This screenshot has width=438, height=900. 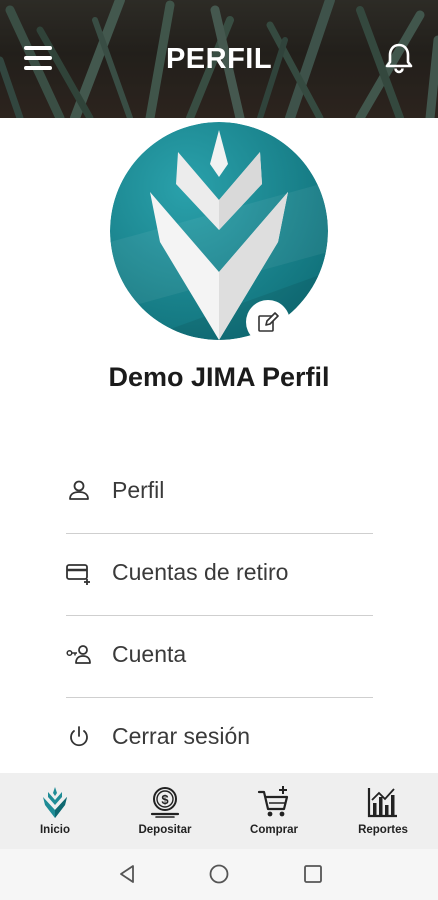 What do you see at coordinates (382, 803) in the screenshot?
I see `bar-chart-icon` at bounding box center [382, 803].